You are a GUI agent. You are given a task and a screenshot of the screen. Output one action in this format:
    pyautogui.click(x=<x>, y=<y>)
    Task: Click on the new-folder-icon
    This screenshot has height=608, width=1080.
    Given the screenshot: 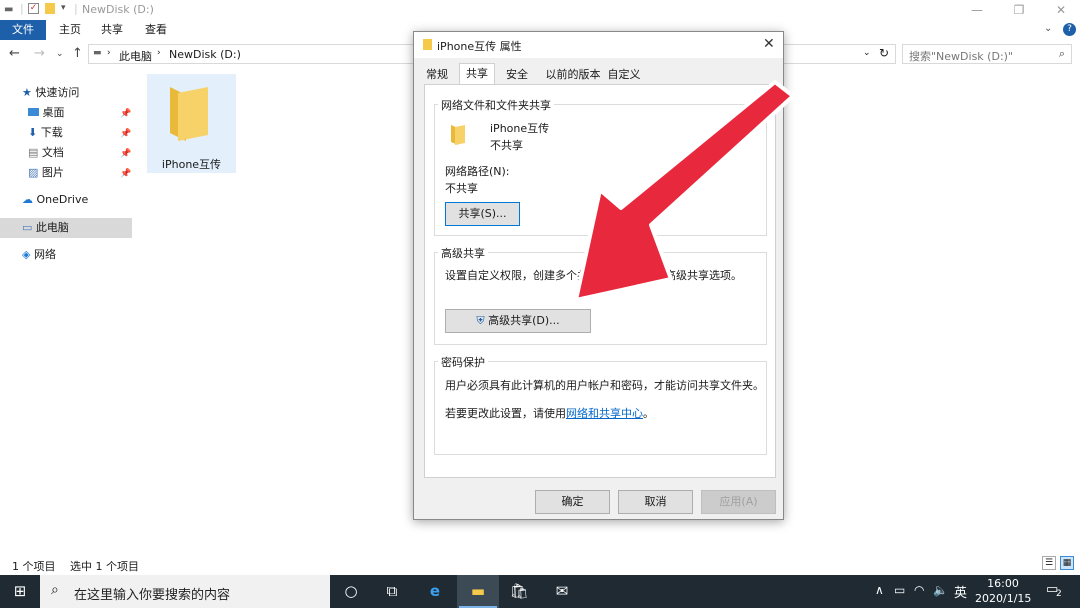 What is the action you would take?
    pyautogui.click(x=50, y=8)
    